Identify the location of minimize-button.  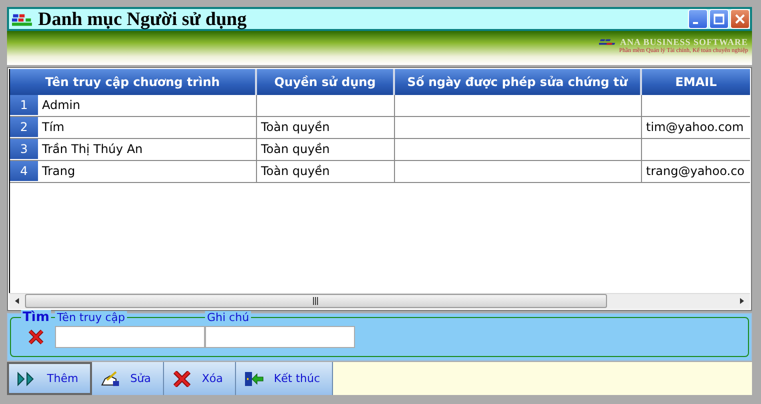
(698, 19).